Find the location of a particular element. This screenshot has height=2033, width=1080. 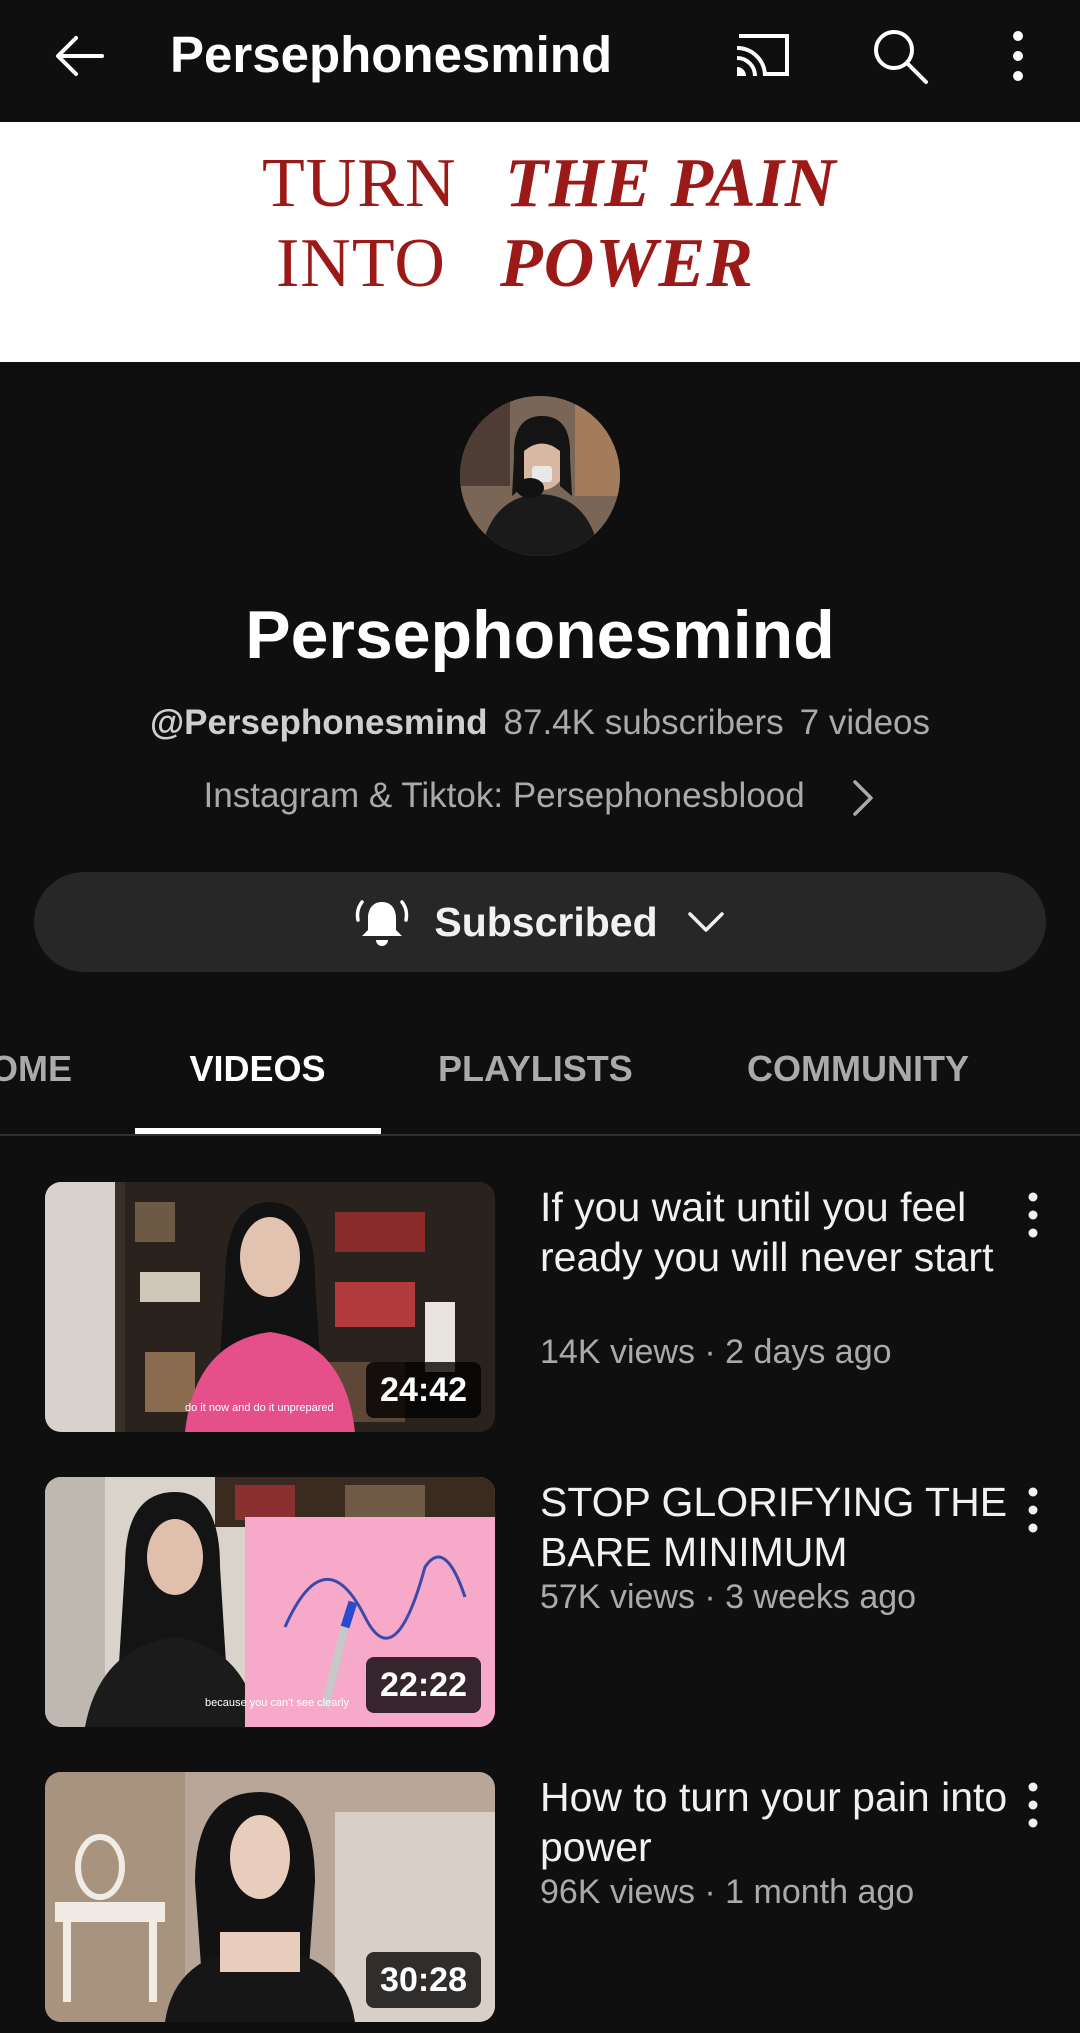

tab-home: OME is located at coordinates (36, 1072).